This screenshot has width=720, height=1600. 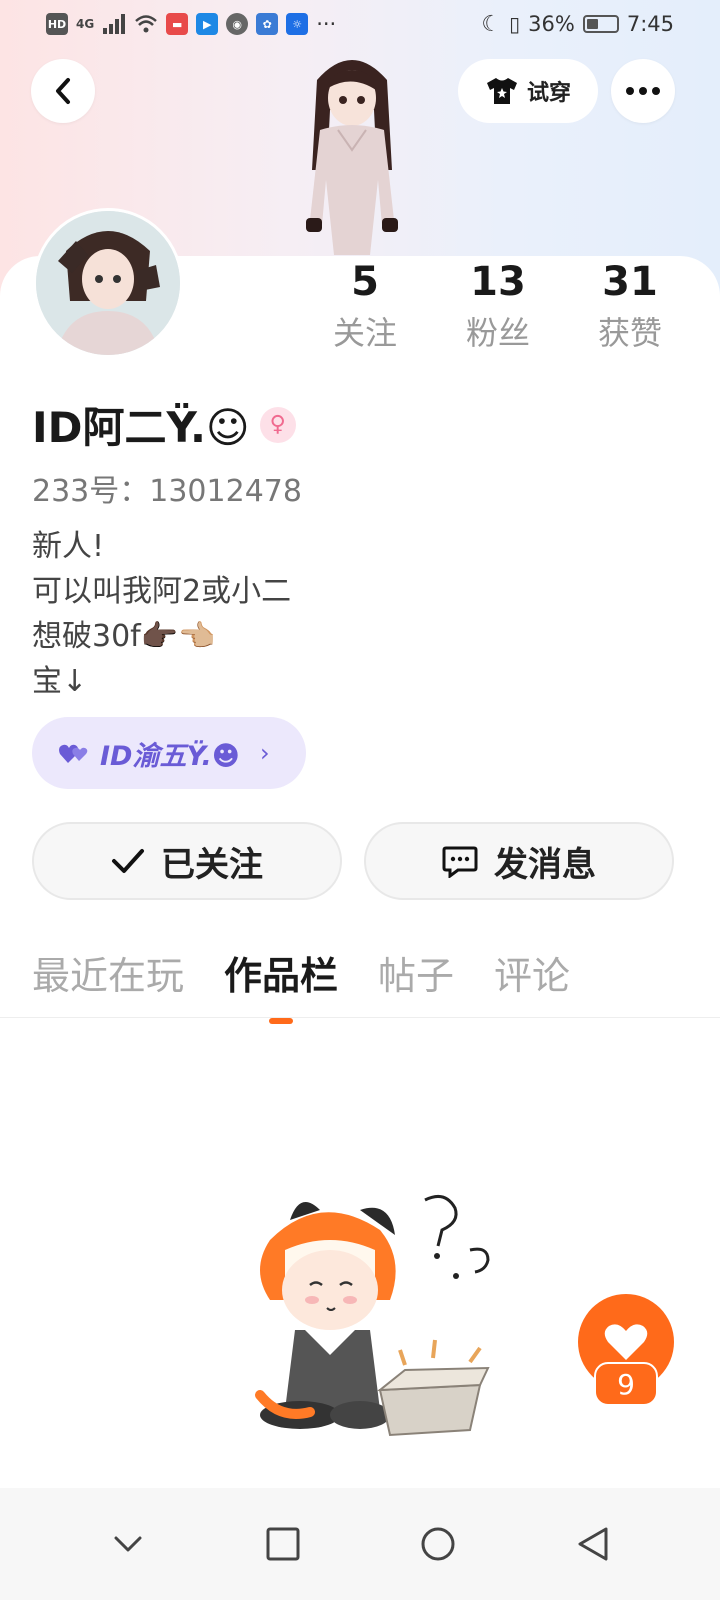 I want to click on user-id: 233号：13012478, so click(x=167, y=488).